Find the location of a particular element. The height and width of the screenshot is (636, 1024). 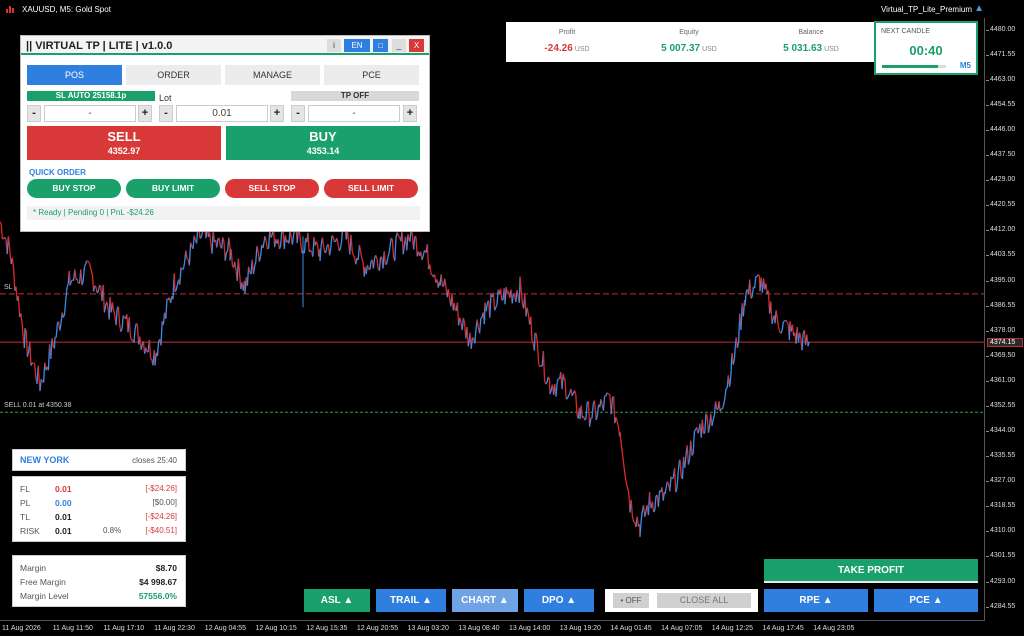

pnl-key: PL is located at coordinates (25, 503).